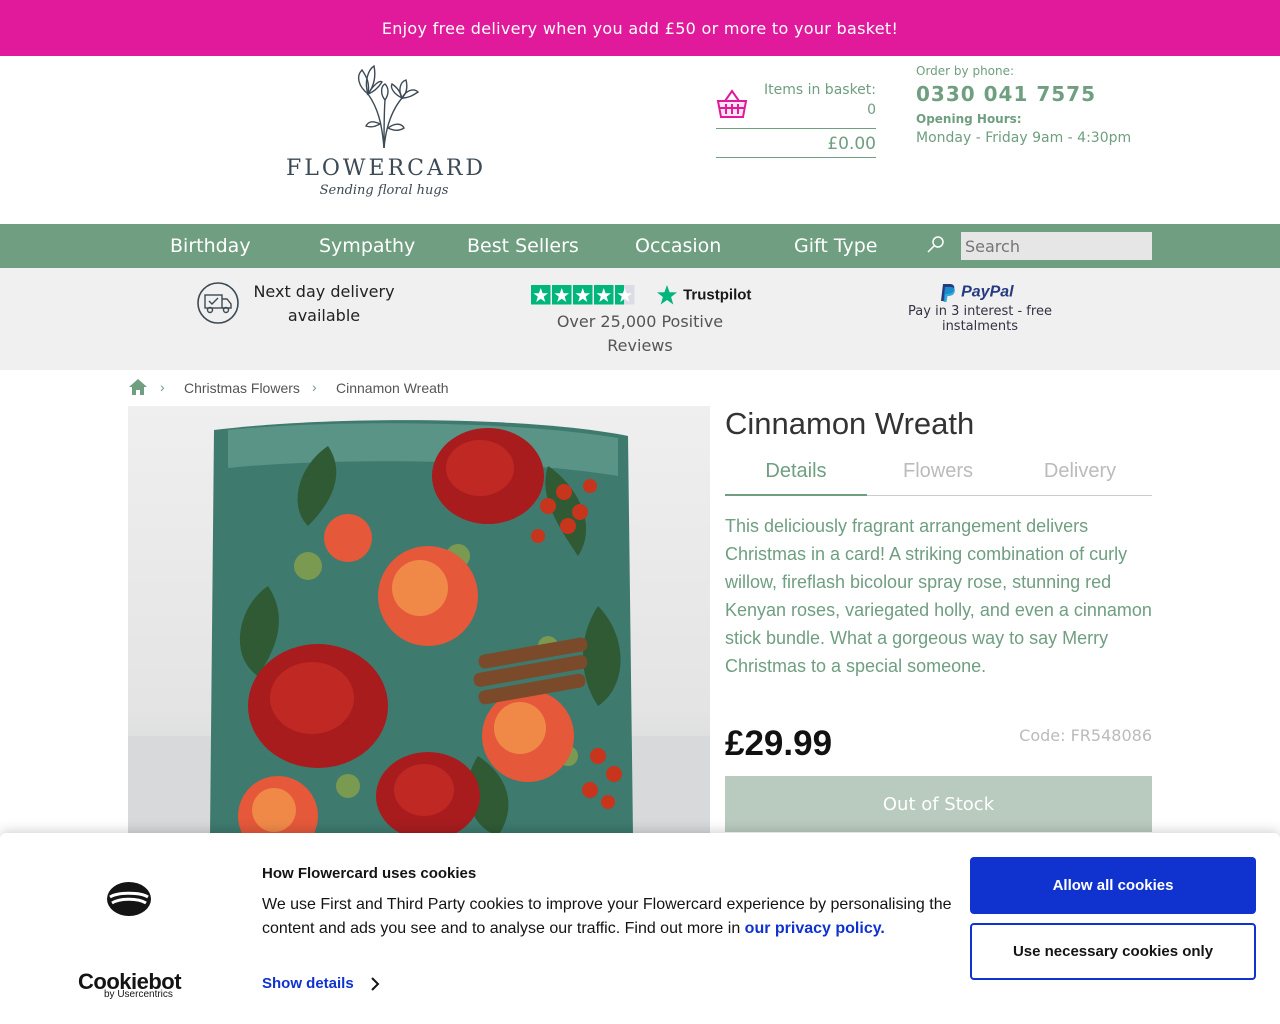 The image size is (1280, 1024). Describe the element at coordinates (732, 103) in the screenshot. I see `basket-icon` at that location.